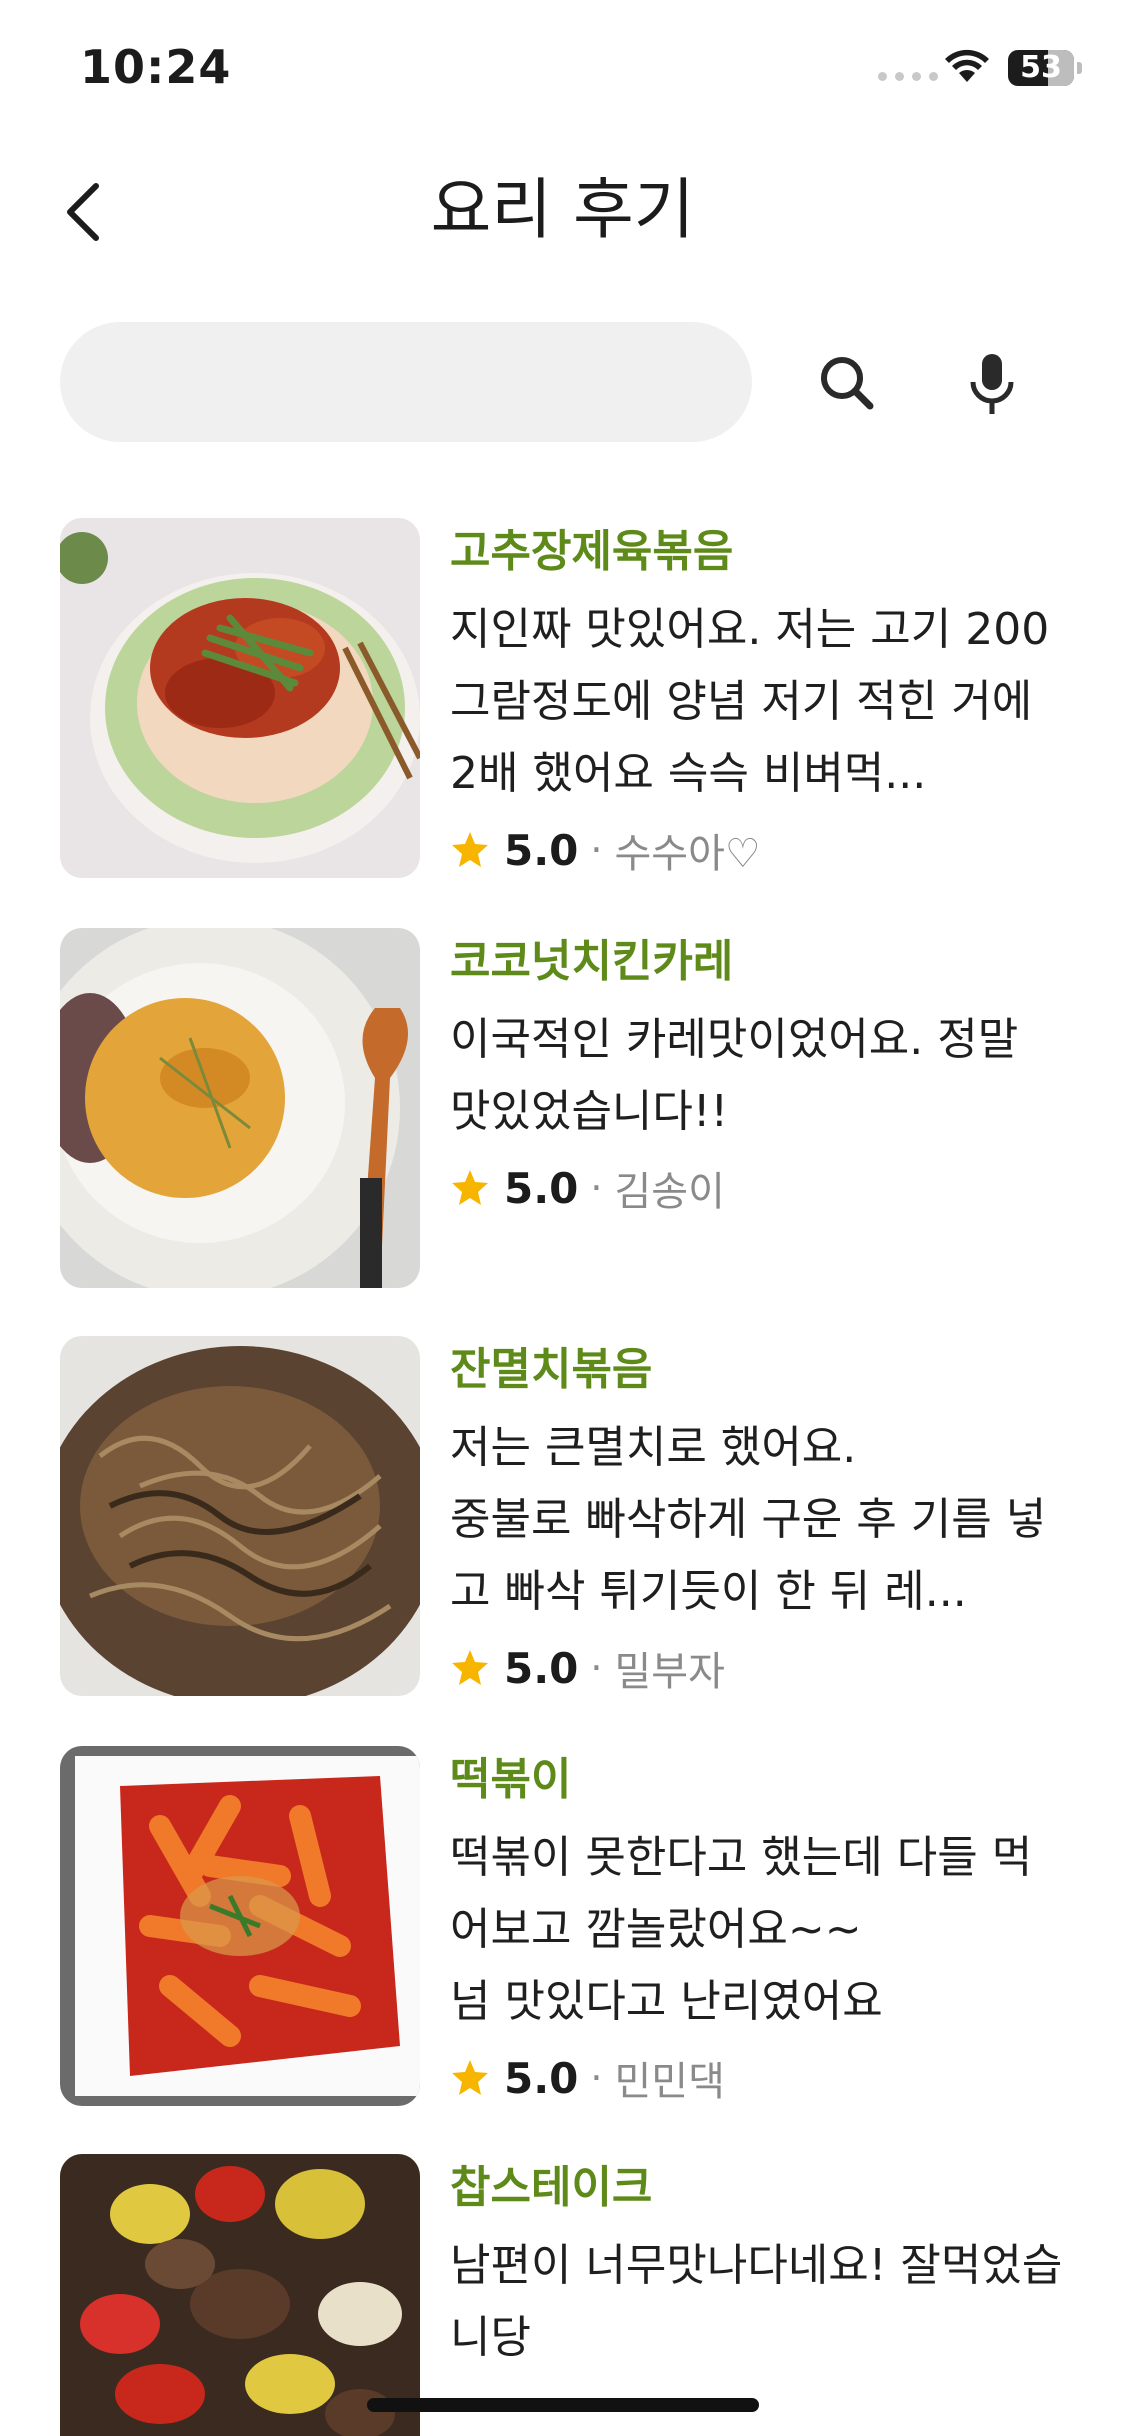 The height and width of the screenshot is (2436, 1125). What do you see at coordinates (511, 1779) in the screenshot?
I see `dish-name: 떡볶이` at bounding box center [511, 1779].